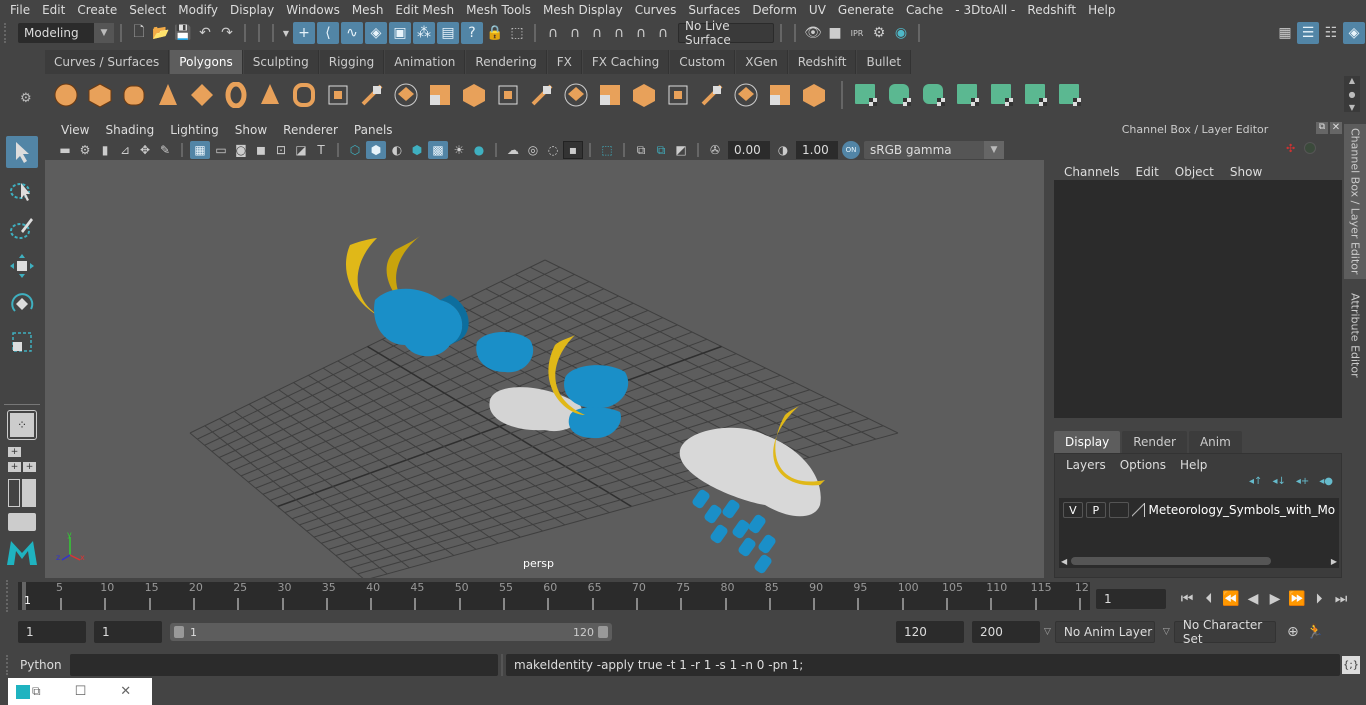 This screenshot has height=705, width=1366. Describe the element at coordinates (310, 130) in the screenshot. I see `viewport-menu-renderer: Renderer` at that location.